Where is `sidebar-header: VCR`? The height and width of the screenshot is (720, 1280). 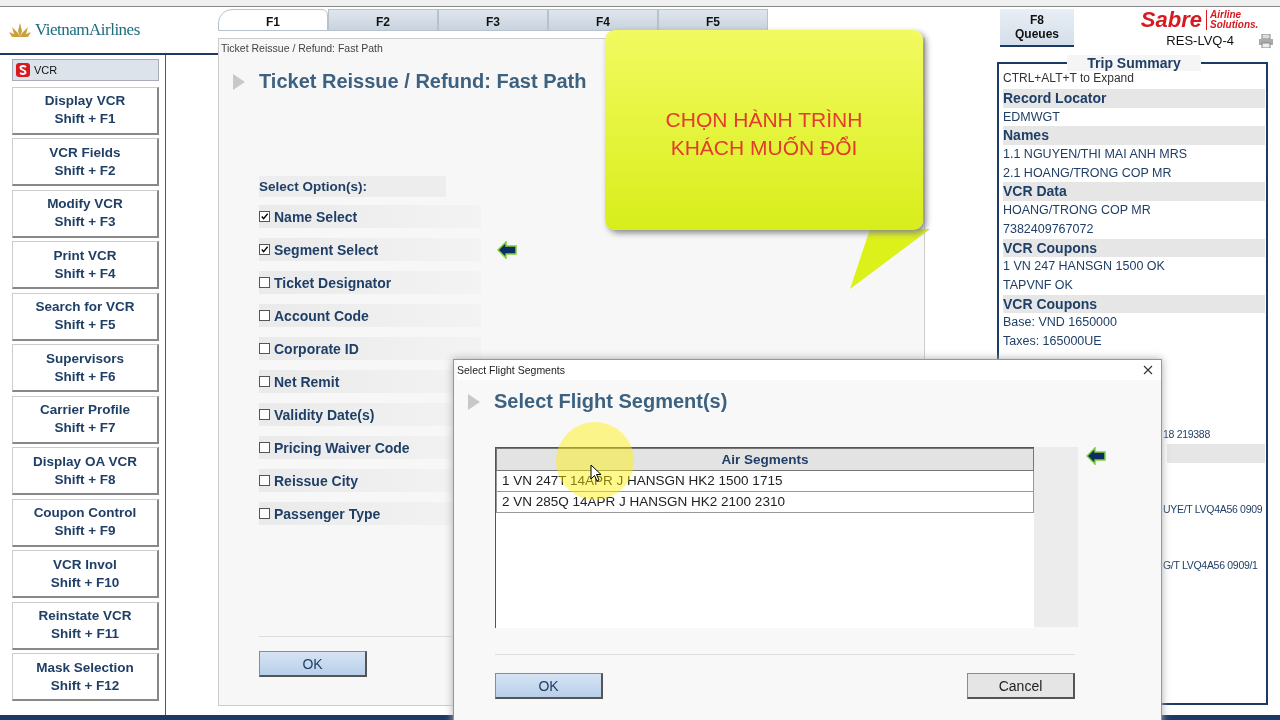 sidebar-header: VCR is located at coordinates (85, 70).